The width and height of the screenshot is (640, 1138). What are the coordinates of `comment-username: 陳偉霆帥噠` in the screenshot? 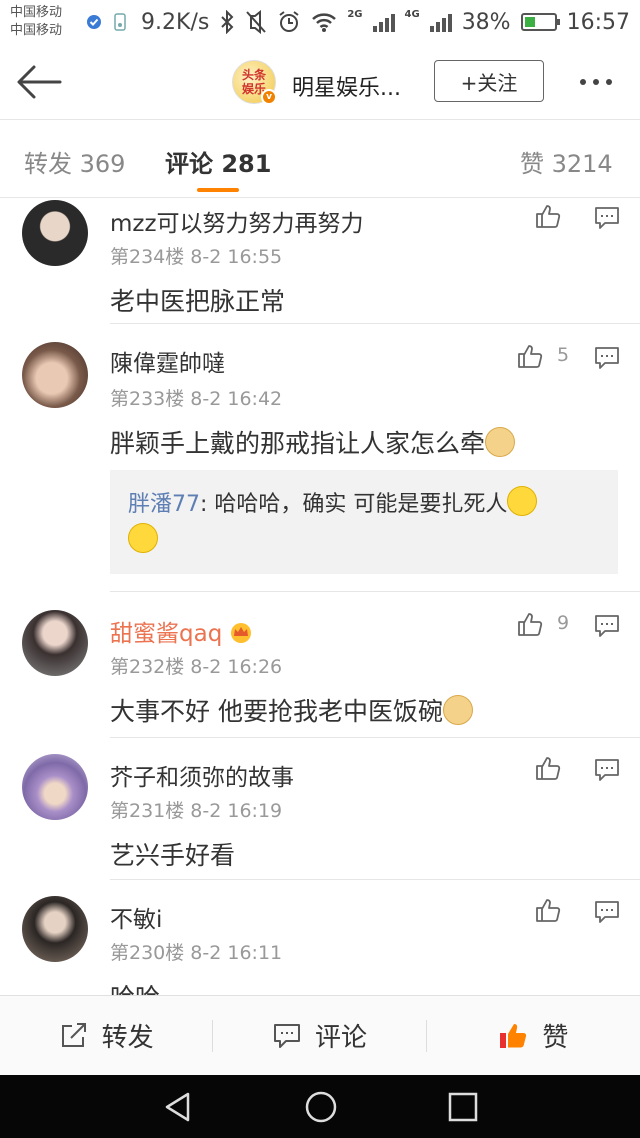 It's located at (167, 361).